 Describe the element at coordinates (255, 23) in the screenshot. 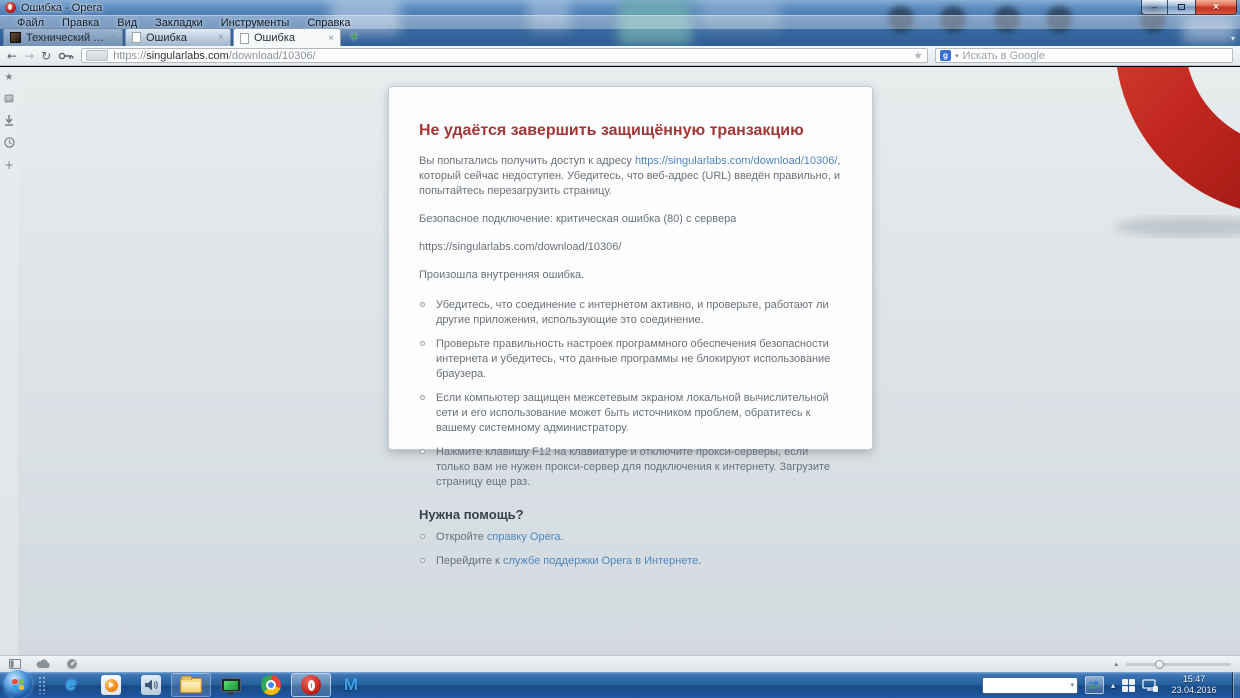

I see `menu-tools: Инструменты` at that location.